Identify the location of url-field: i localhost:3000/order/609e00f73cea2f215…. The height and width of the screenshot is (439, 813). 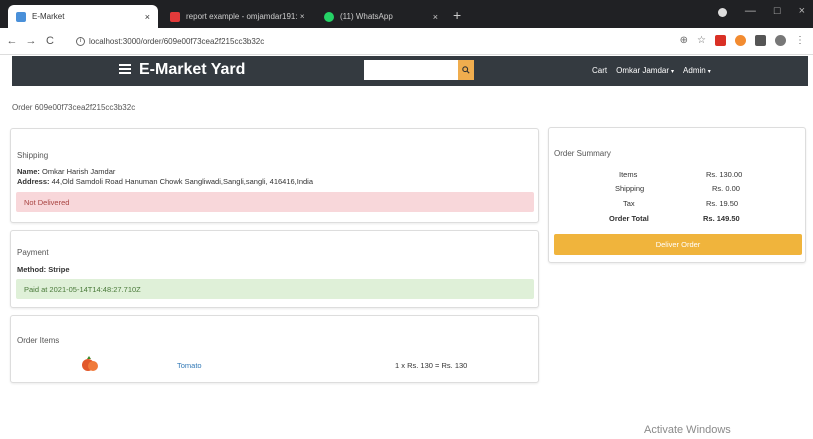
(396, 41).